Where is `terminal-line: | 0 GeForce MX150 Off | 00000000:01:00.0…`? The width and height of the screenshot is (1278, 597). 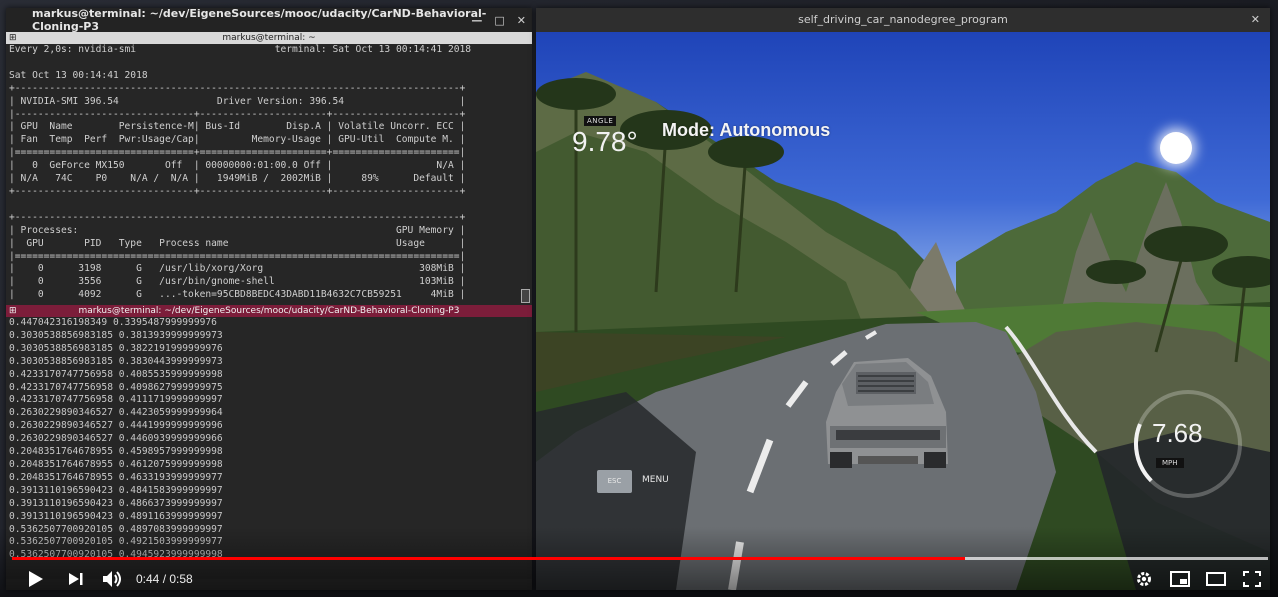 terminal-line: | 0 GeForce MX150 Off | 00000000:01:00.0… is located at coordinates (237, 166).